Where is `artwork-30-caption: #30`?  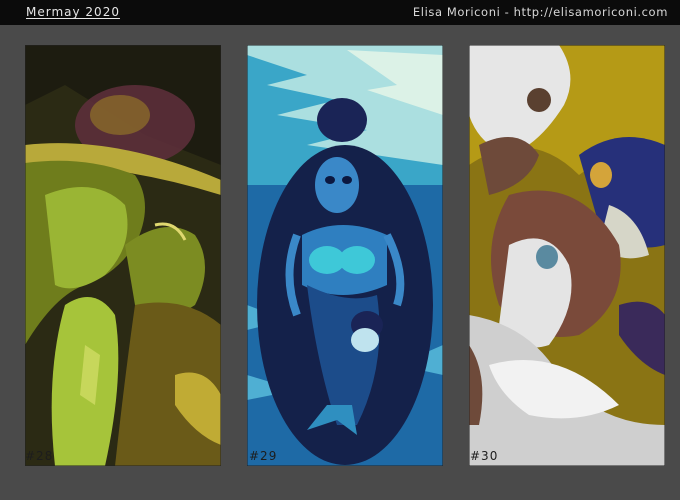
artwork-30-caption: #30 is located at coordinates (484, 456).